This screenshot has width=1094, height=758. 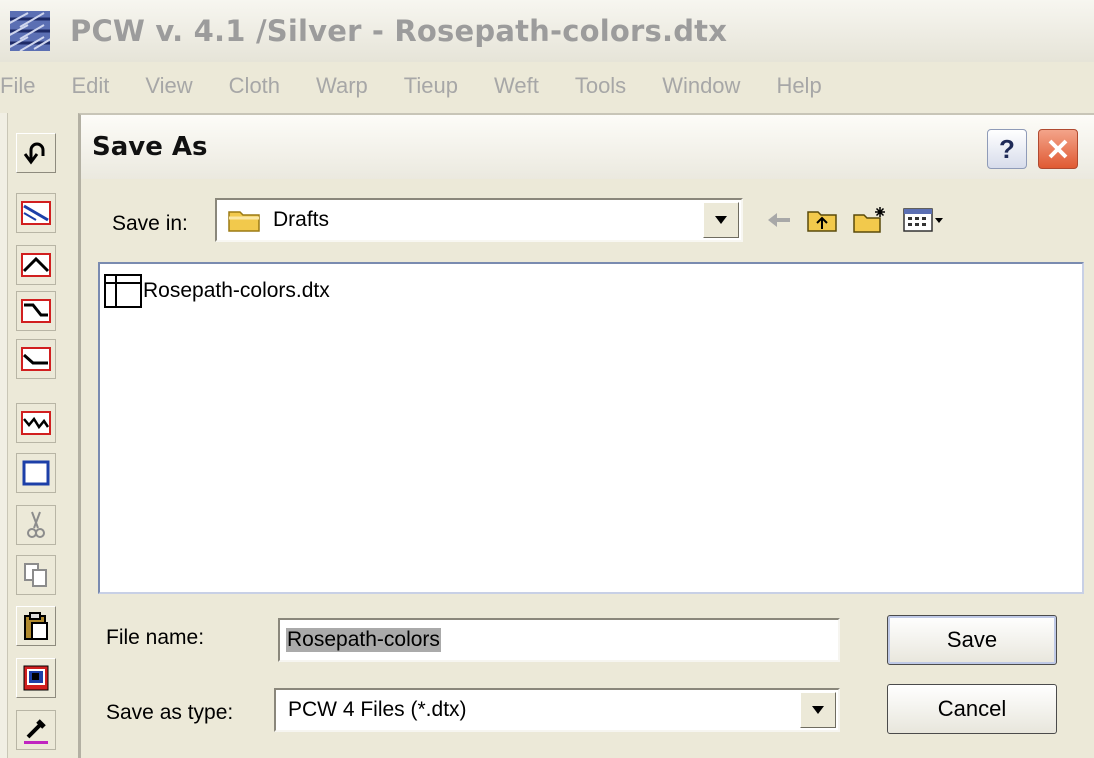 I want to click on threading-broken-button, so click(x=36, y=359).